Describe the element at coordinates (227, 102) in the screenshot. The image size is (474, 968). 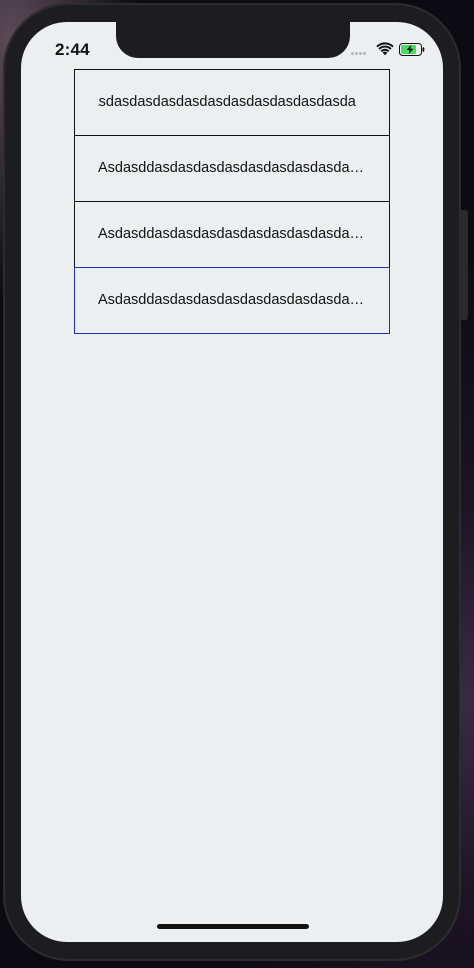
I see `list-item-label: Asdasdasdasdasdasdasdasdasdasdasda` at that location.